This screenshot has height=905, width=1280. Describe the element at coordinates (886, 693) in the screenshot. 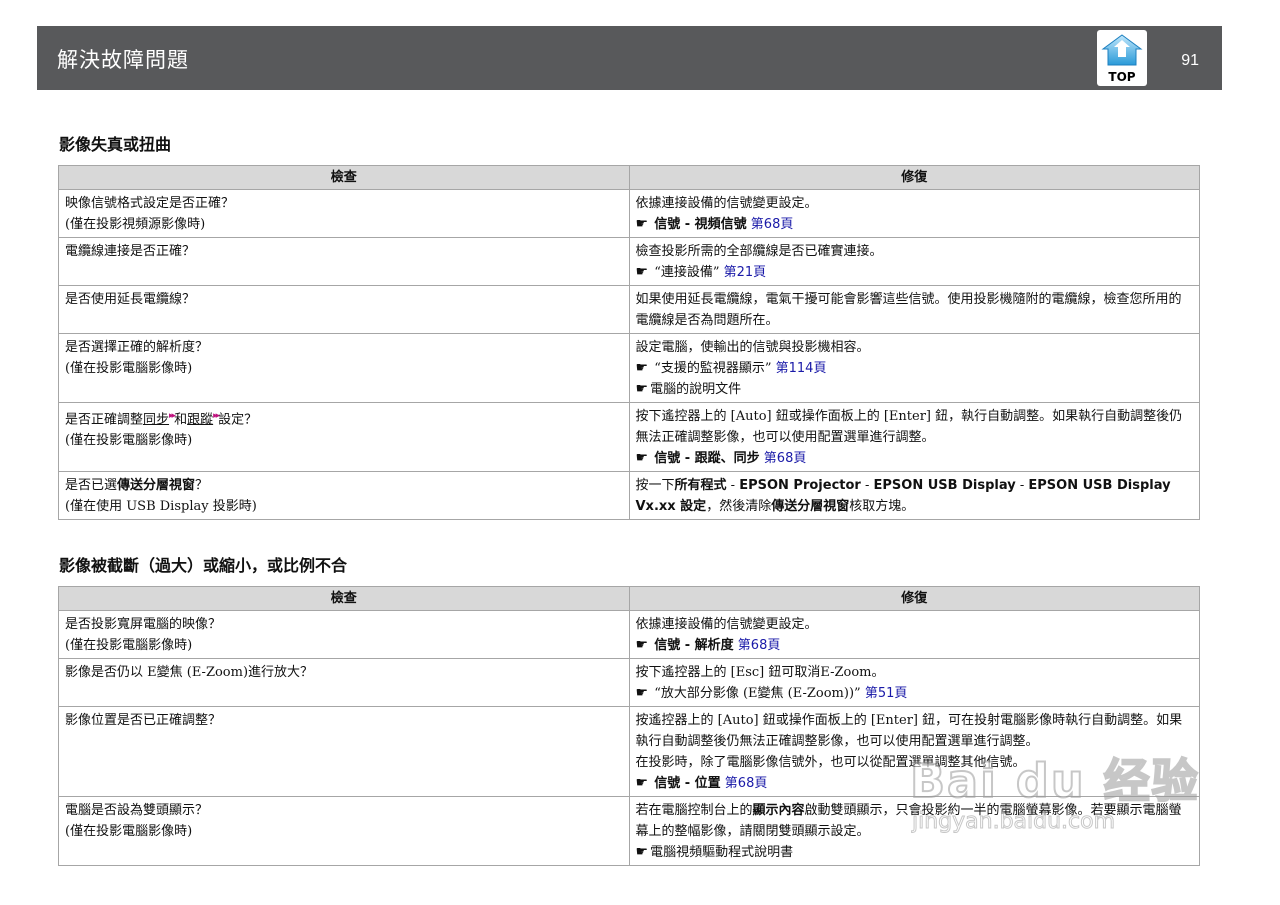

I see `page-link: 第51頁` at that location.